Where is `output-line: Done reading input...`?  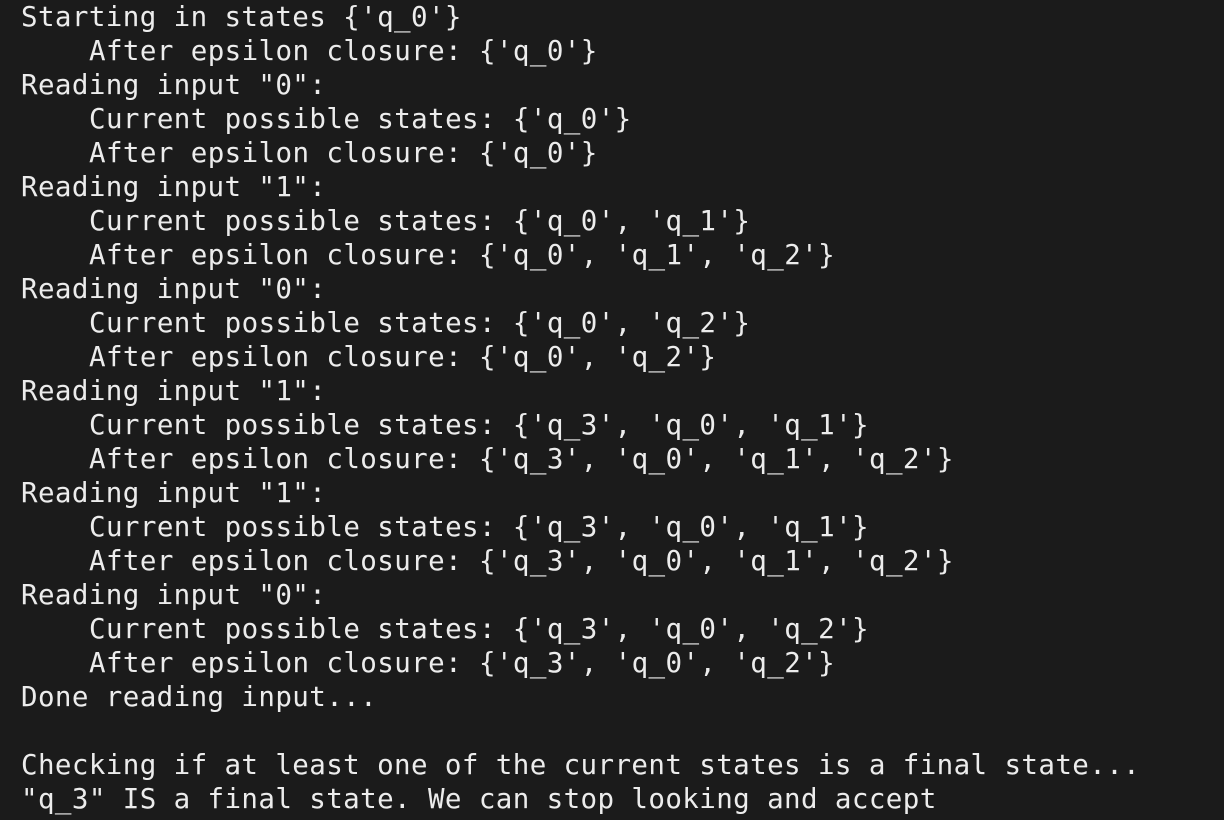
output-line: Done reading input... is located at coordinates (199, 697).